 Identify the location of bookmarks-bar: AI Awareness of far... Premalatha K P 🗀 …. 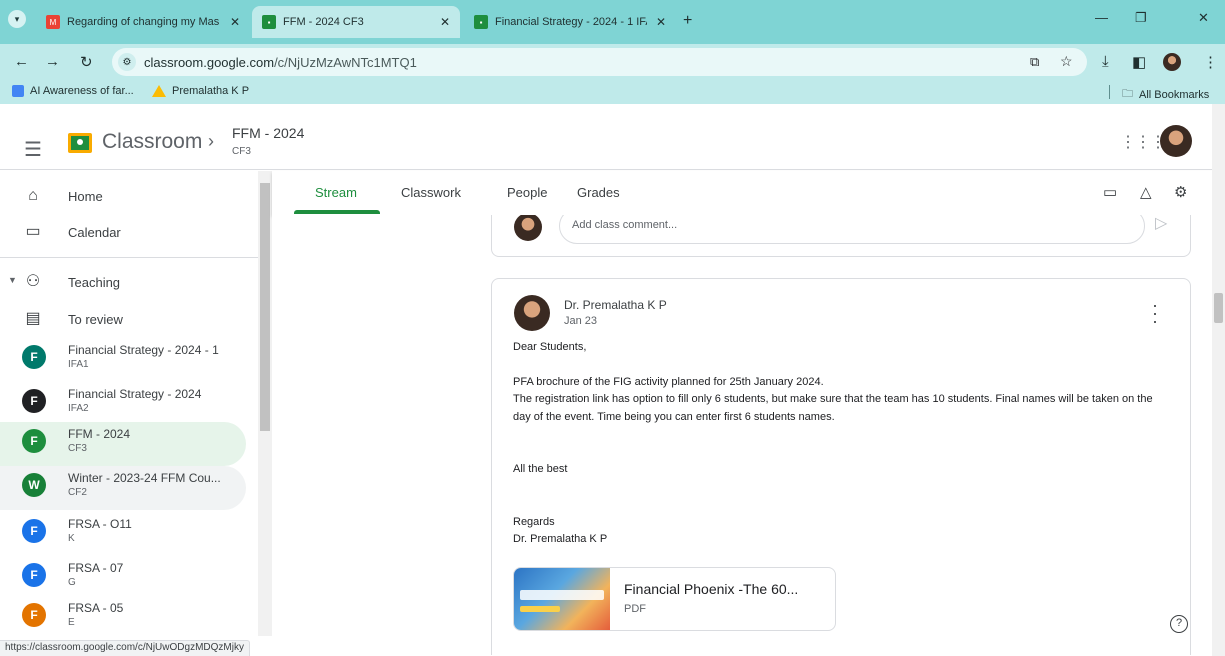
(612, 92).